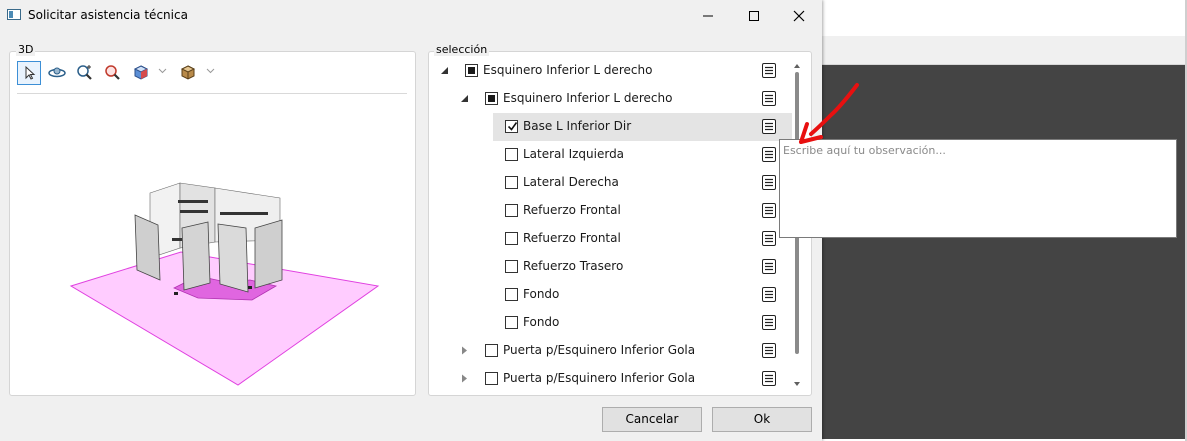 This screenshot has height=441, width=1187. What do you see at coordinates (573, 266) in the screenshot?
I see `tree-item-label: Refuerzo Trasero` at bounding box center [573, 266].